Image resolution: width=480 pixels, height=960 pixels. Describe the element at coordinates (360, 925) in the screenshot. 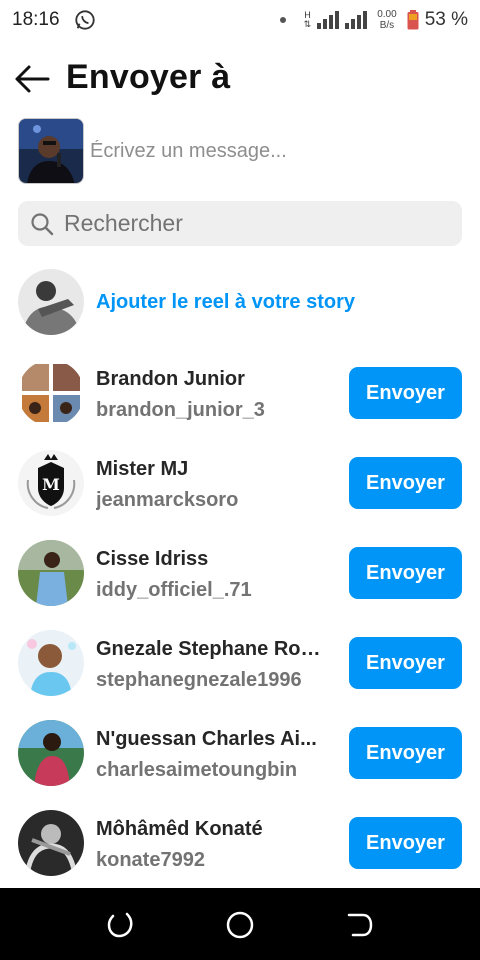

I see `back-nav-icon` at that location.